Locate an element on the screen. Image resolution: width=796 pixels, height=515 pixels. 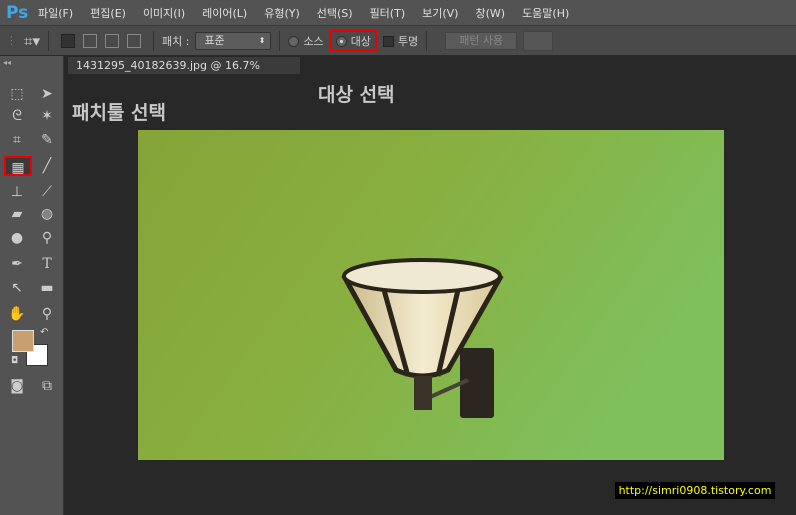
swap-colors-icon: ↶ is located at coordinates (44, 332).